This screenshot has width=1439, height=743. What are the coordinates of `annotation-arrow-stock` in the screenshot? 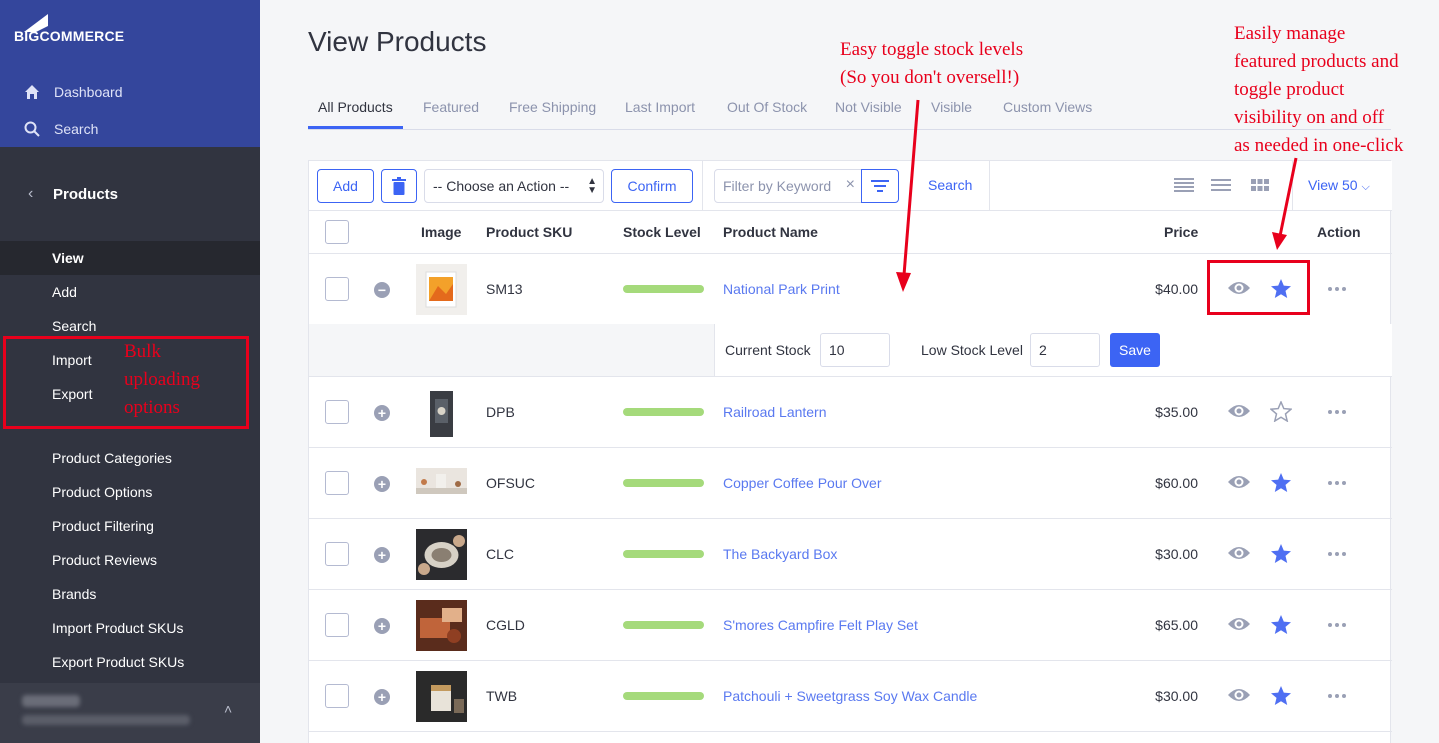 It's located at (911, 187).